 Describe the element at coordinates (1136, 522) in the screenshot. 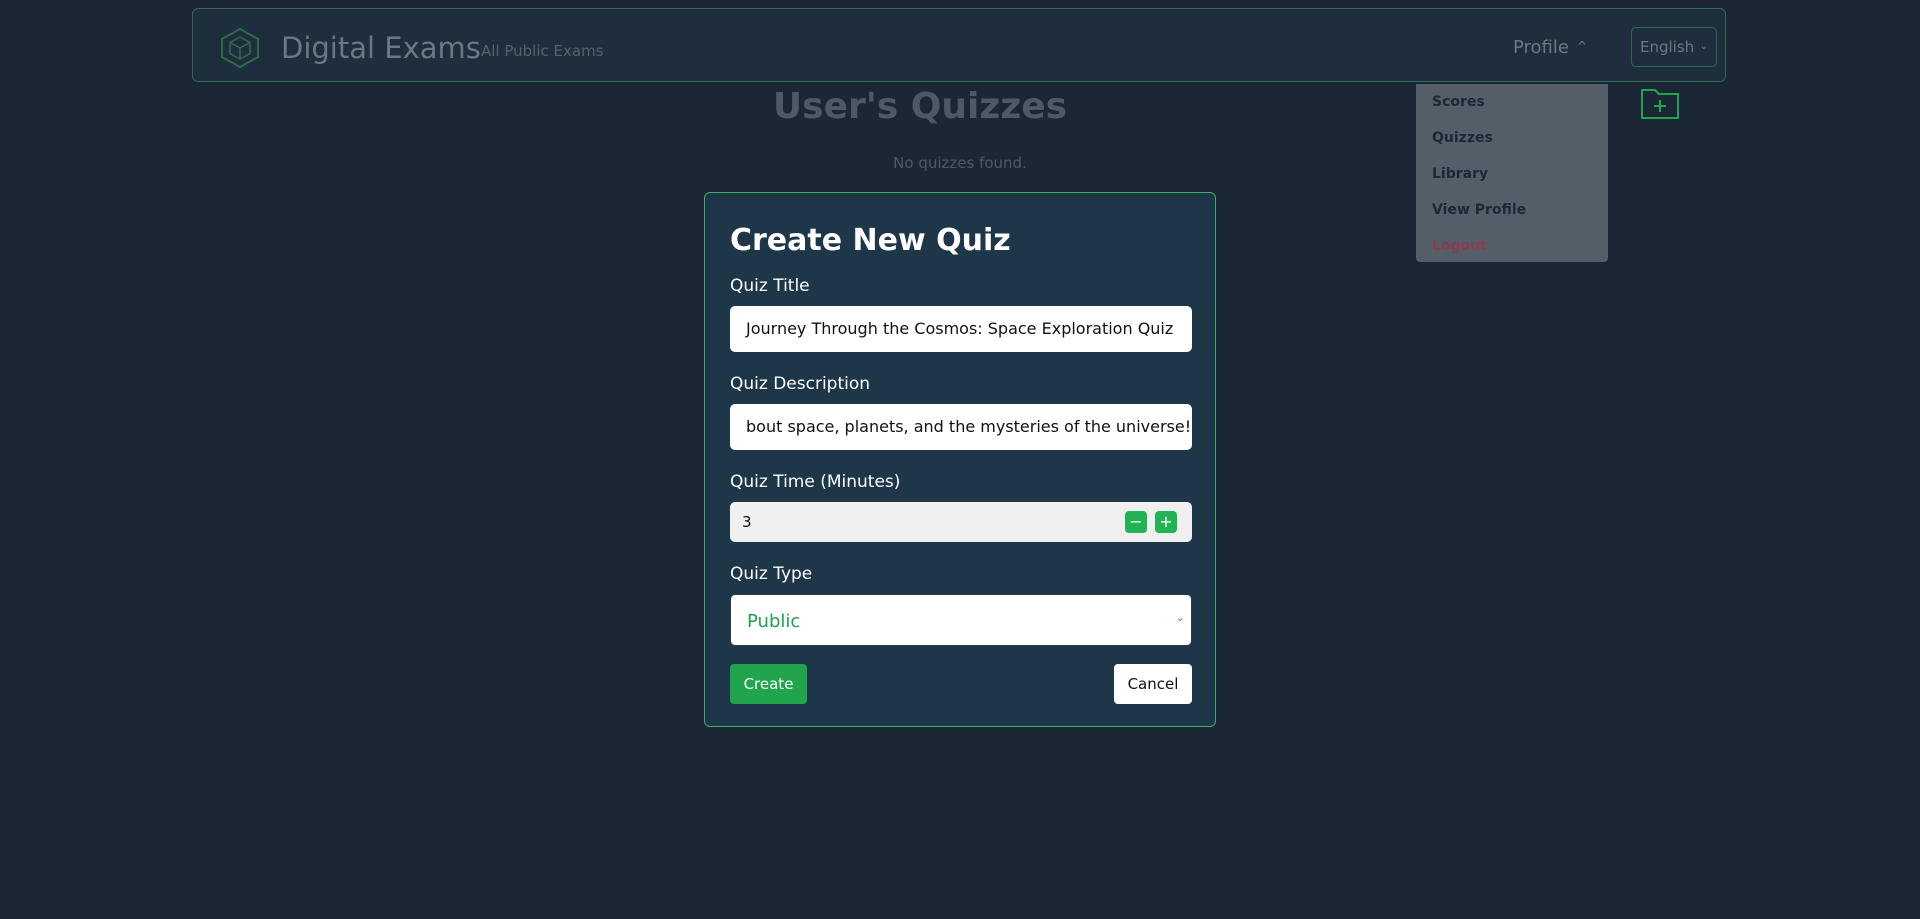

I see `minus-icon: −` at that location.